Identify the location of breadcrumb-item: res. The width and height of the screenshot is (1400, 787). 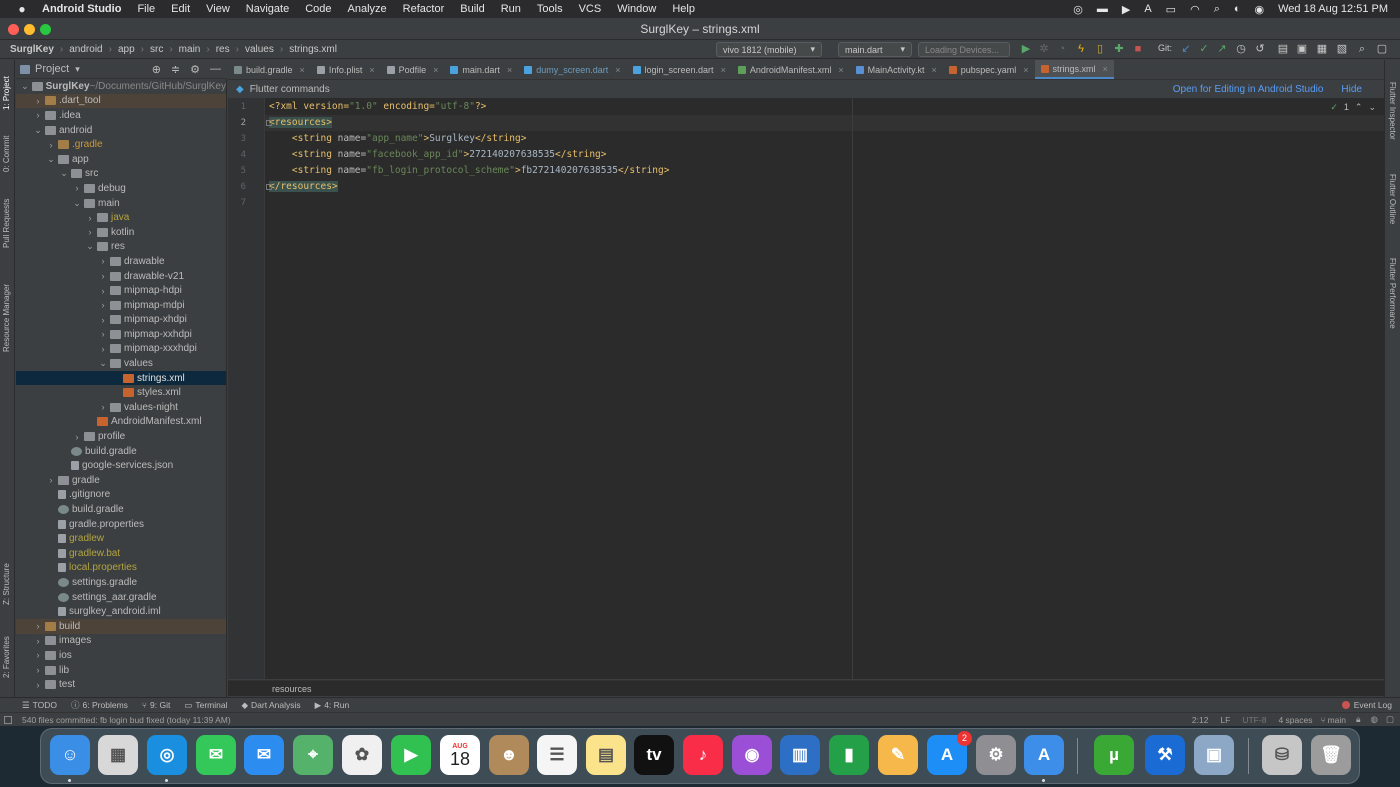
(223, 49).